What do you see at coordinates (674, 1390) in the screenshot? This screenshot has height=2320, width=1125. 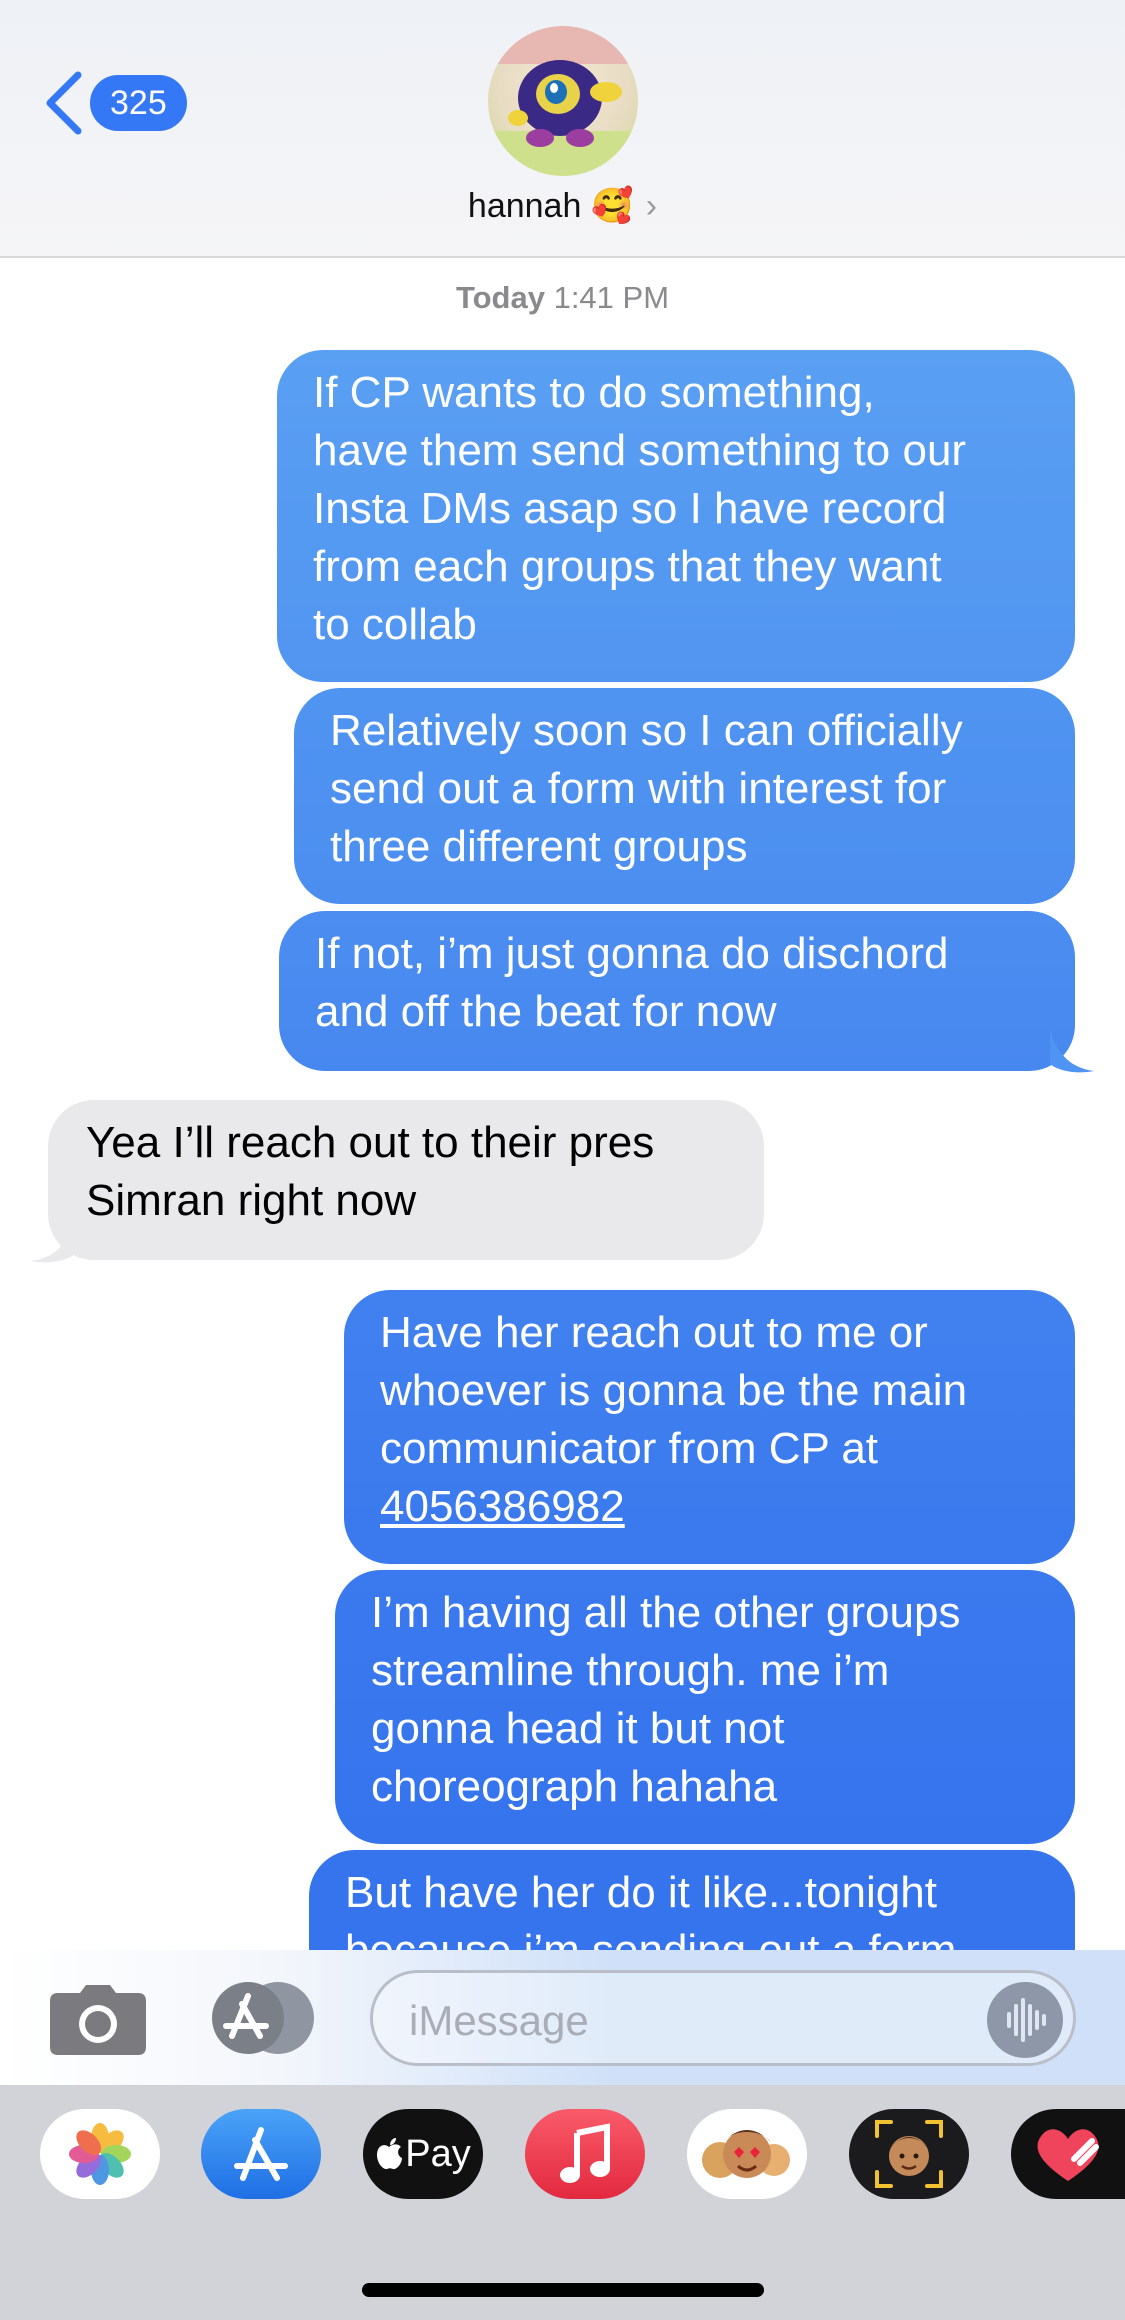 I see `message-line: whoever is gonna be the main` at bounding box center [674, 1390].